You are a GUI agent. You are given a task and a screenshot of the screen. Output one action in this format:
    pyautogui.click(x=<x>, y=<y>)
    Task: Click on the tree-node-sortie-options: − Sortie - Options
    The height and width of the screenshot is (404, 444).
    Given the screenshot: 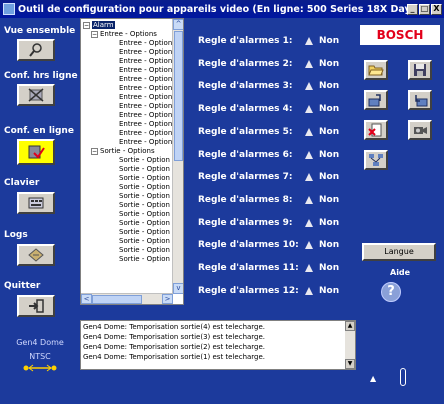 What is the action you would take?
    pyautogui.click(x=123, y=151)
    